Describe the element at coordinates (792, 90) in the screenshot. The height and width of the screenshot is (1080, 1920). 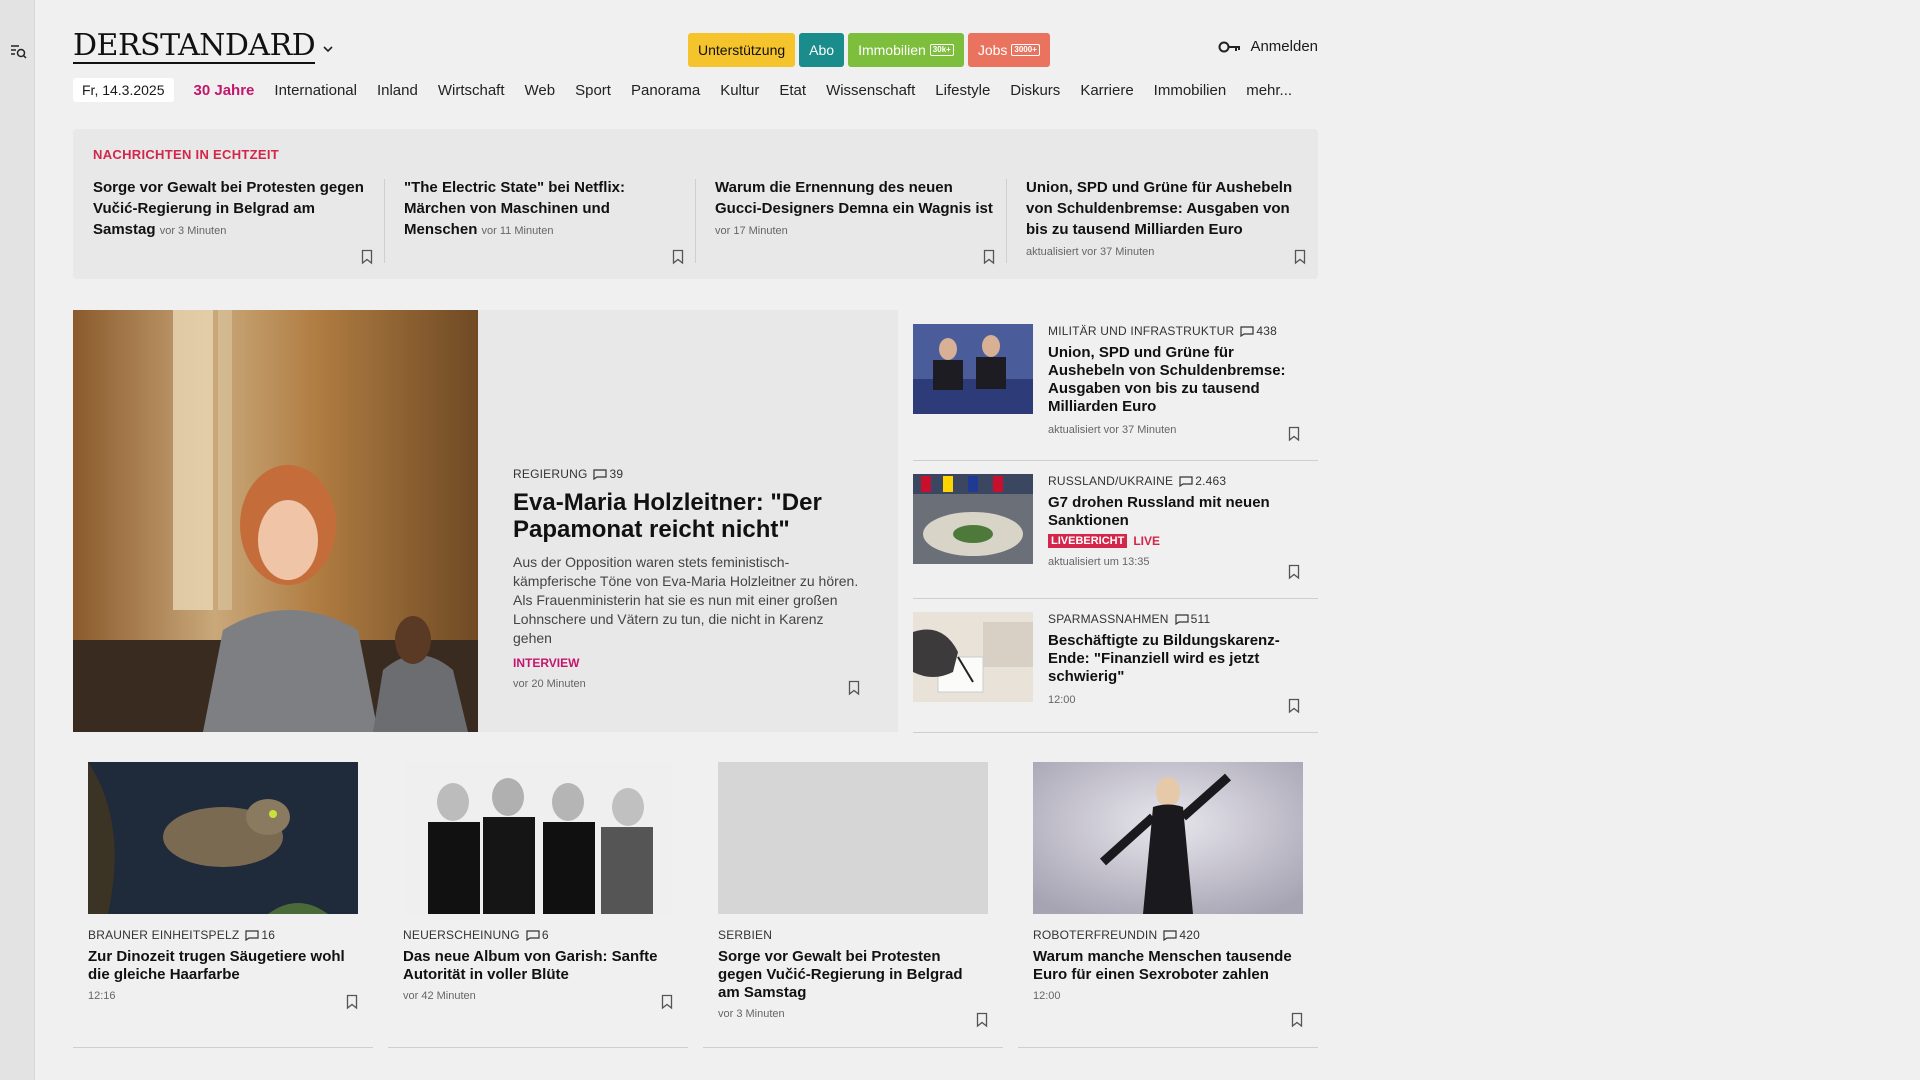
I see `nav-item-etat: Etat` at that location.